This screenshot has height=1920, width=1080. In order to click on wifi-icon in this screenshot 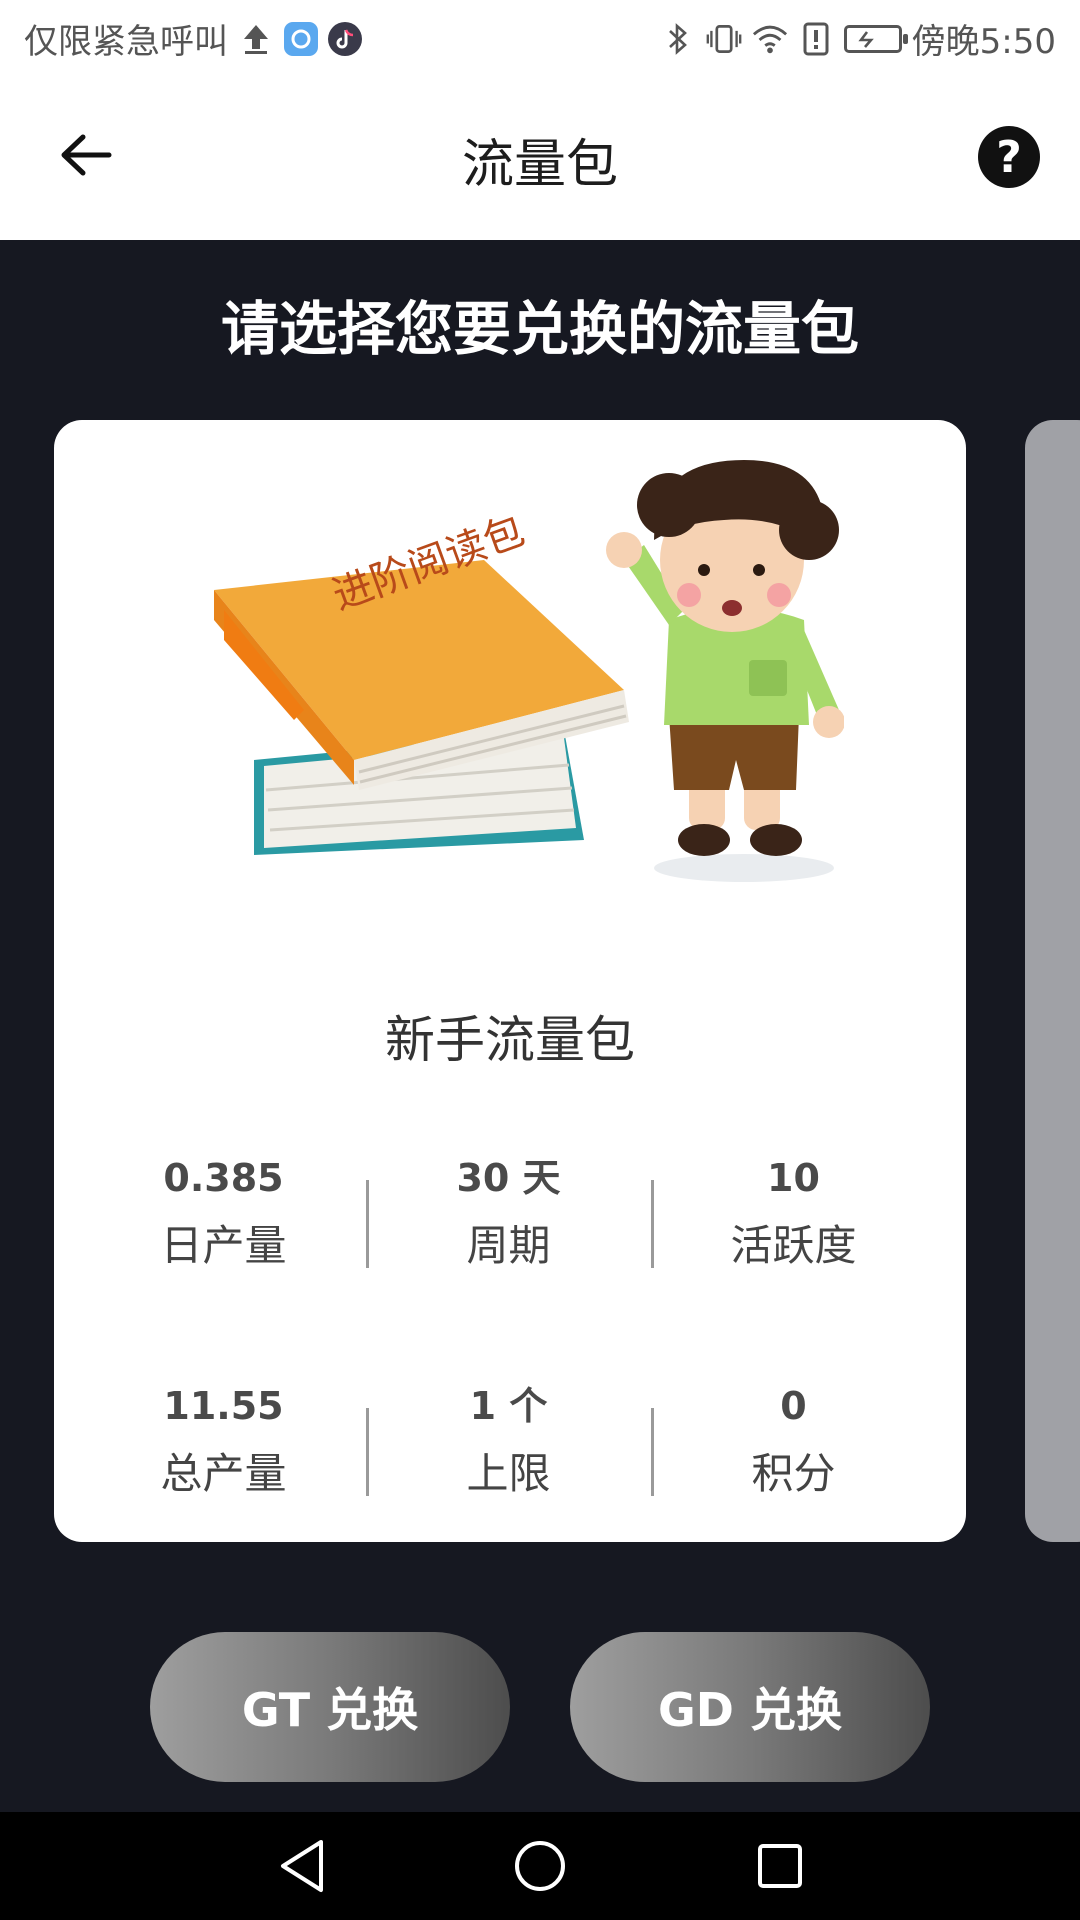, I will do `click(770, 39)`.